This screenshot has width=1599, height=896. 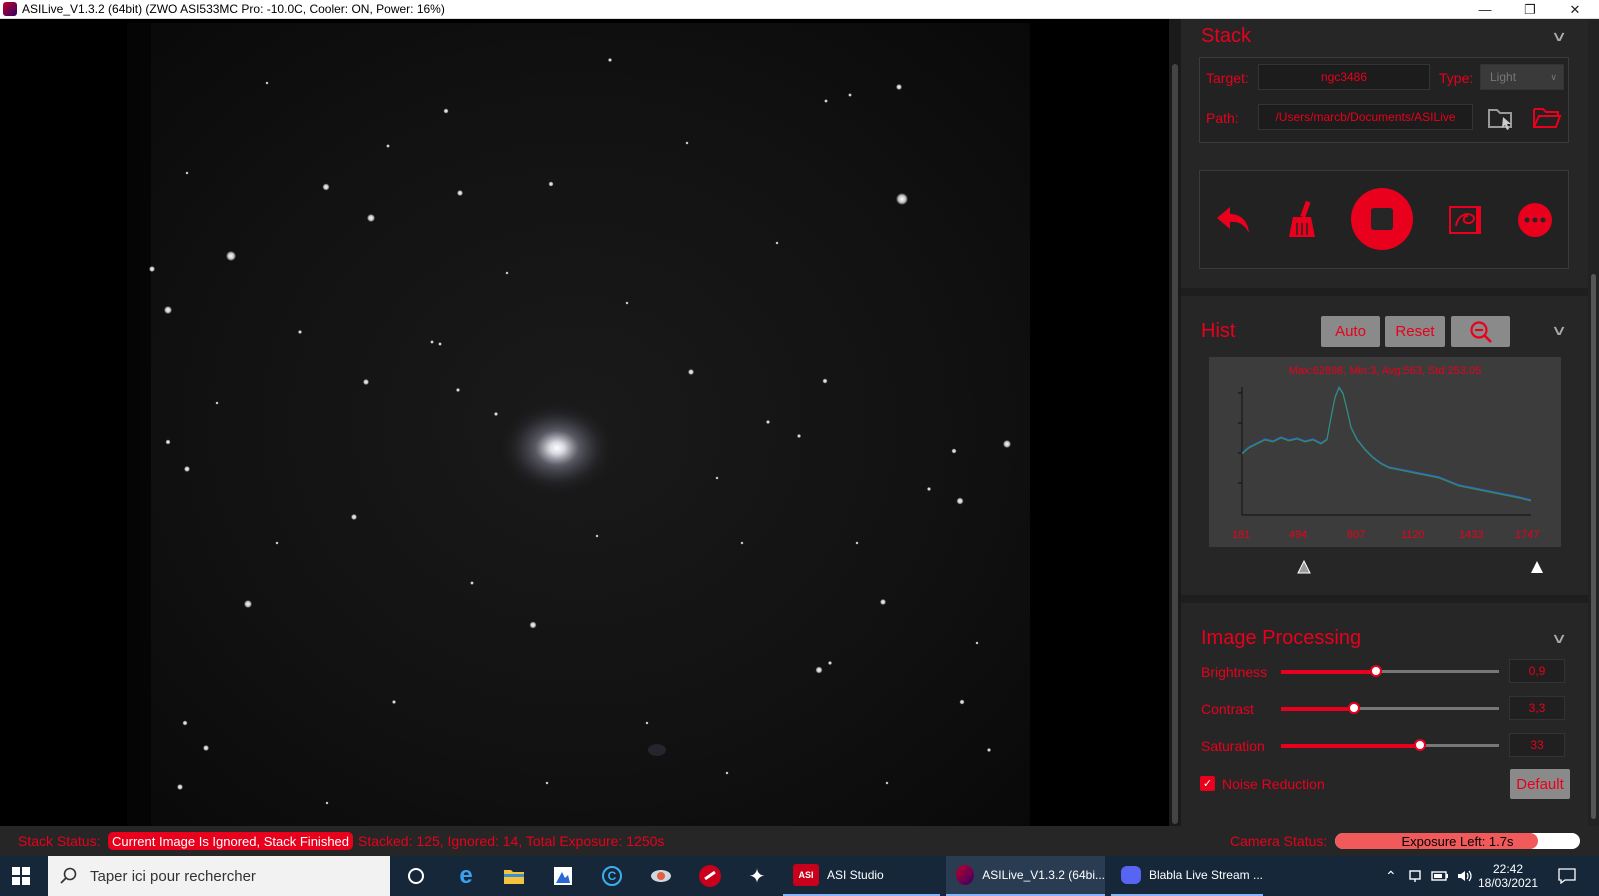 What do you see at coordinates (1175, 444) in the screenshot?
I see `viewer-scroll-thumb` at bounding box center [1175, 444].